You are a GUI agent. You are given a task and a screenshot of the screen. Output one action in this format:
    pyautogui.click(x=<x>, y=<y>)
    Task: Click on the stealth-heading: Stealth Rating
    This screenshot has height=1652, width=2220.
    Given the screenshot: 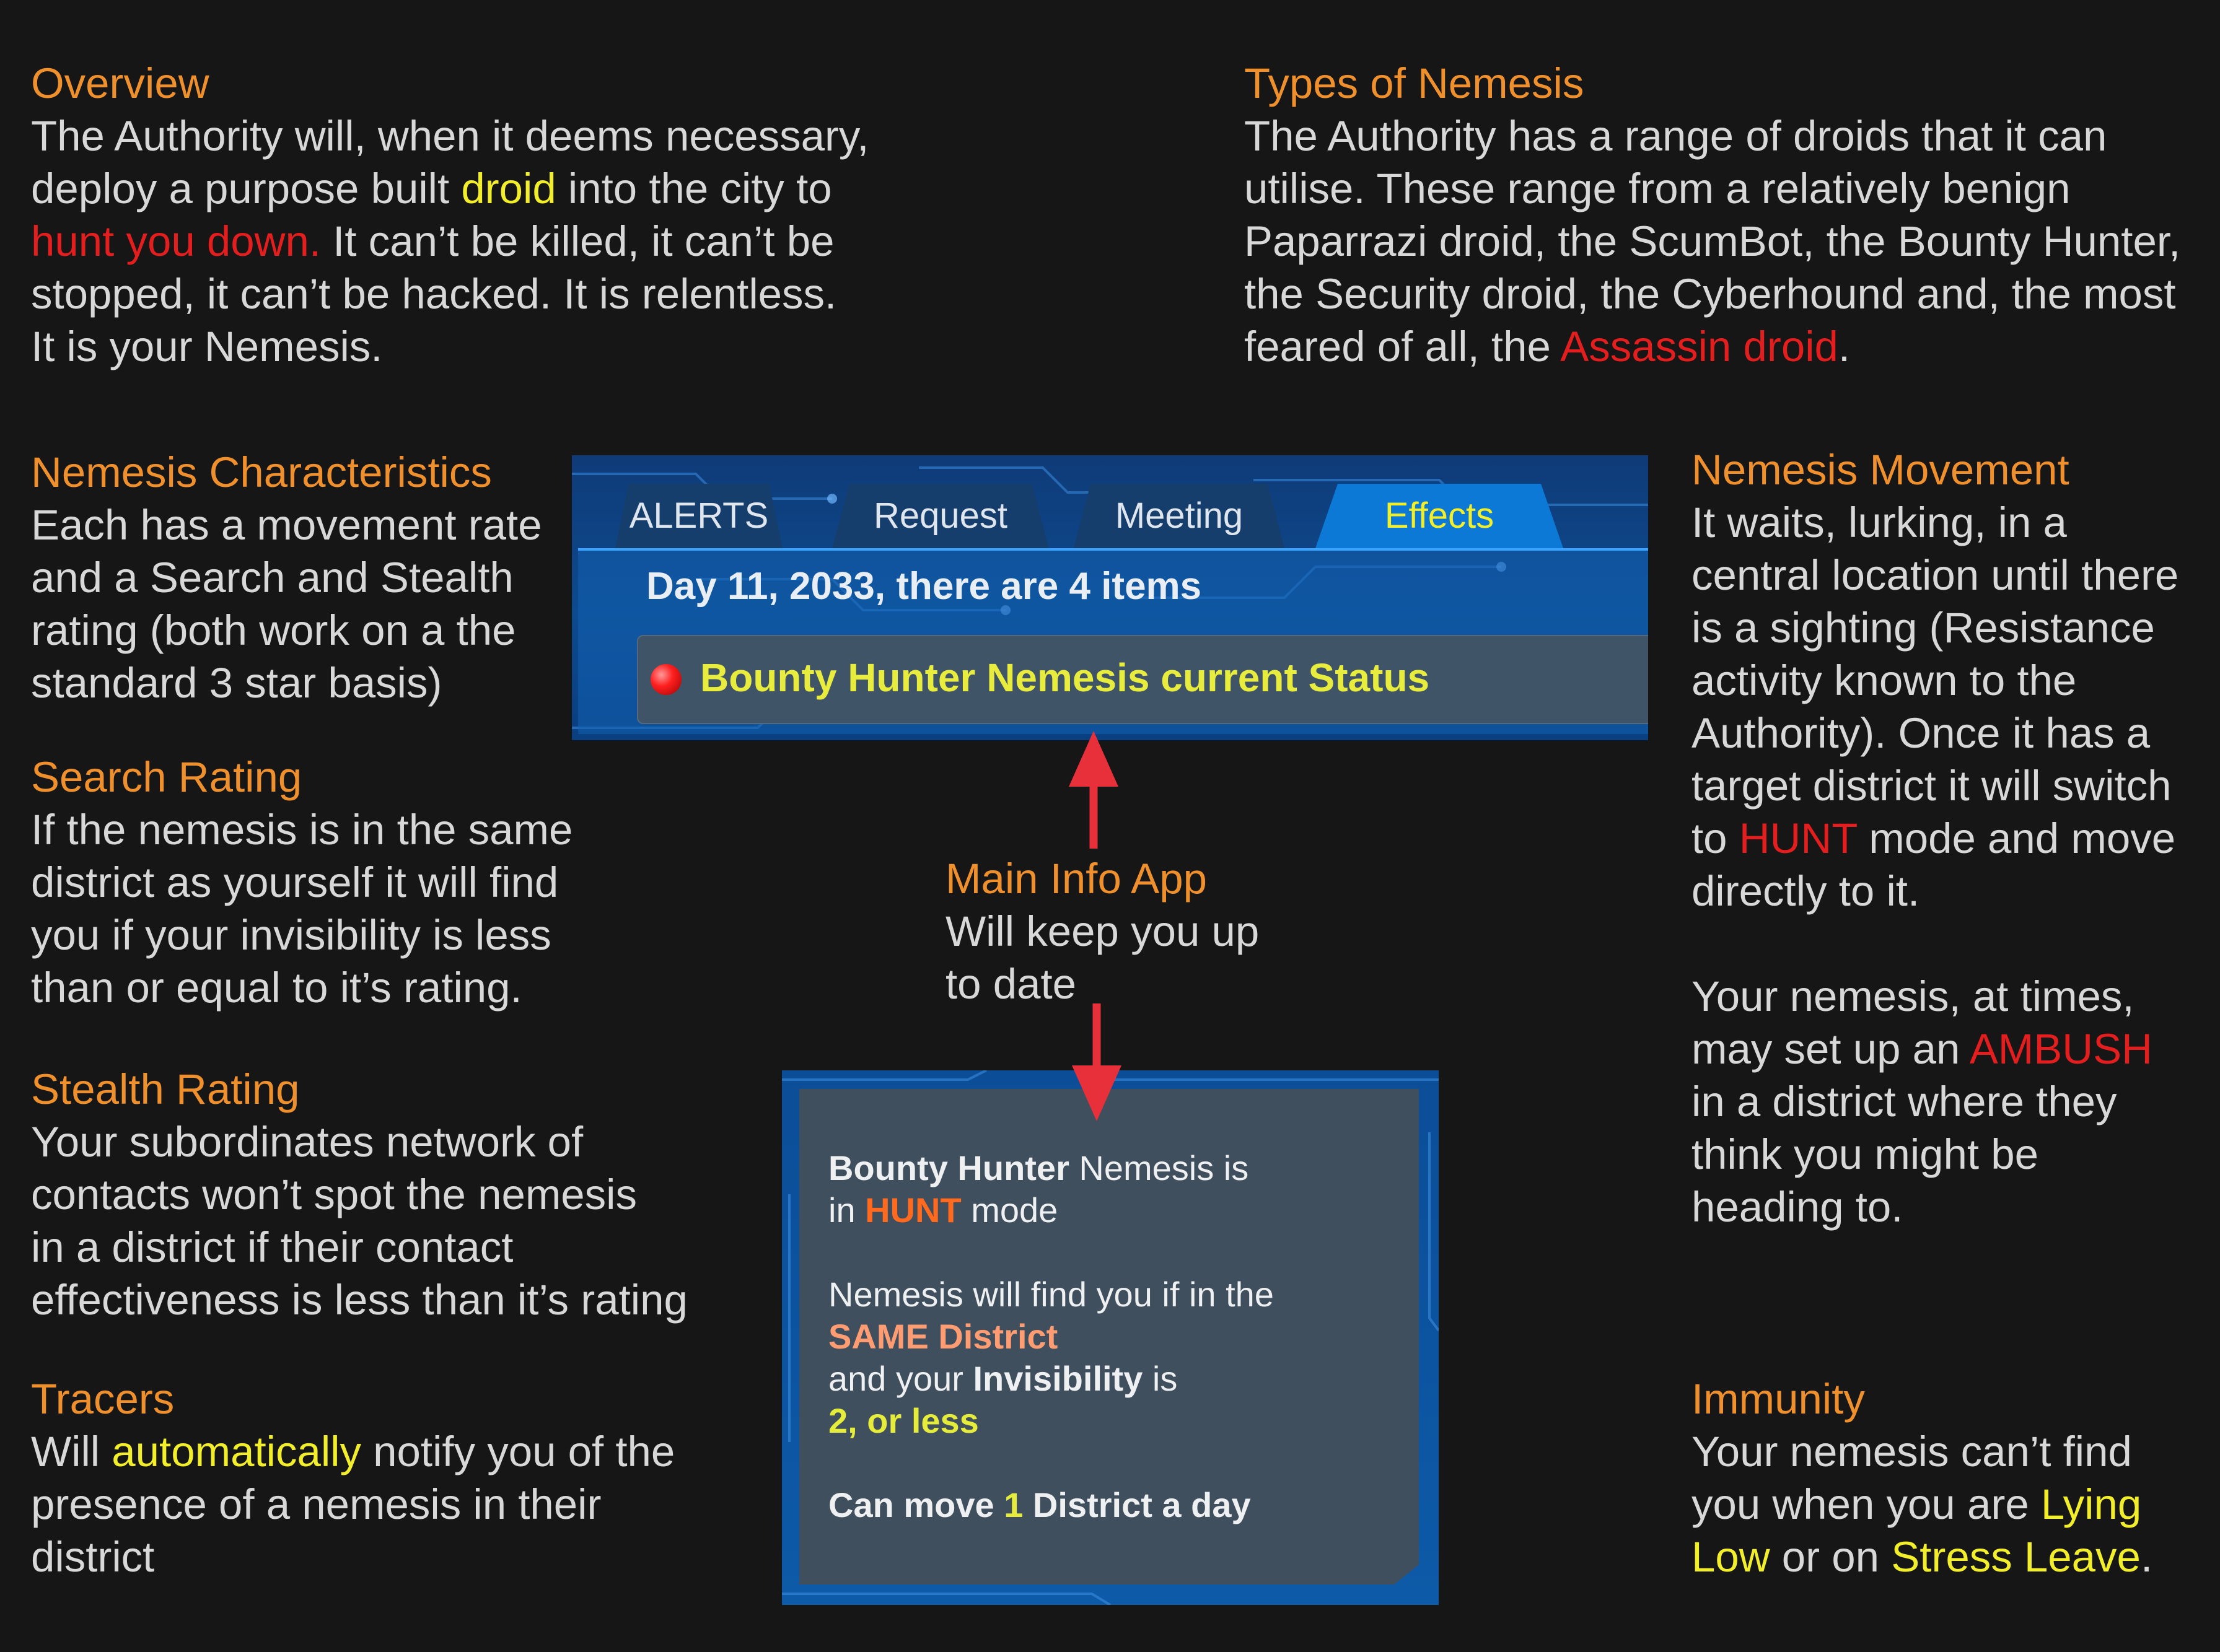 What is the action you would take?
    pyautogui.click(x=166, y=1089)
    